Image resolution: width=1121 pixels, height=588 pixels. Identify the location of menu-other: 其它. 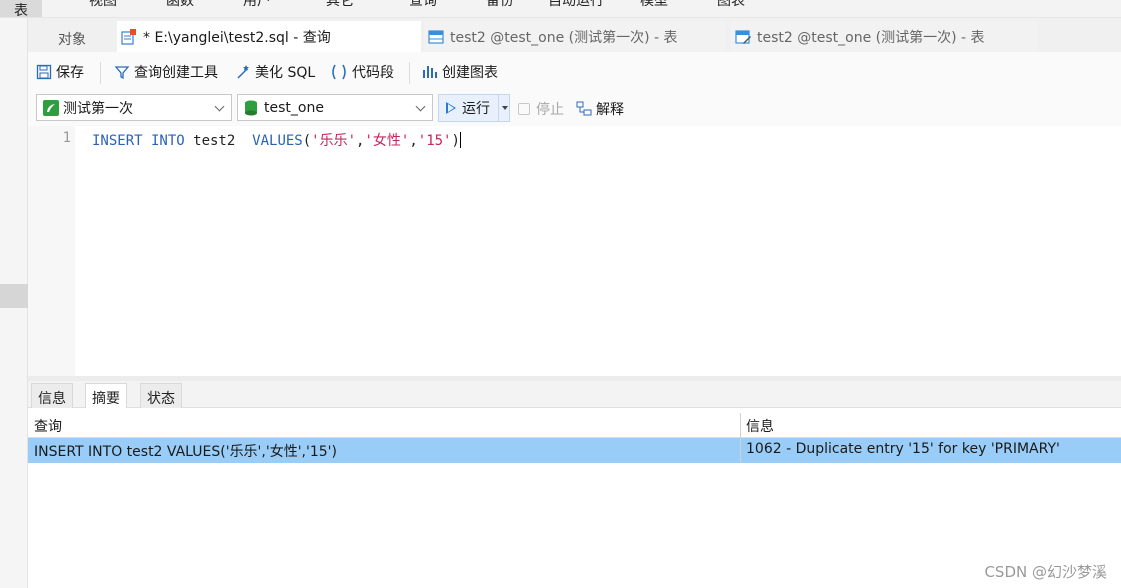
(340, 5).